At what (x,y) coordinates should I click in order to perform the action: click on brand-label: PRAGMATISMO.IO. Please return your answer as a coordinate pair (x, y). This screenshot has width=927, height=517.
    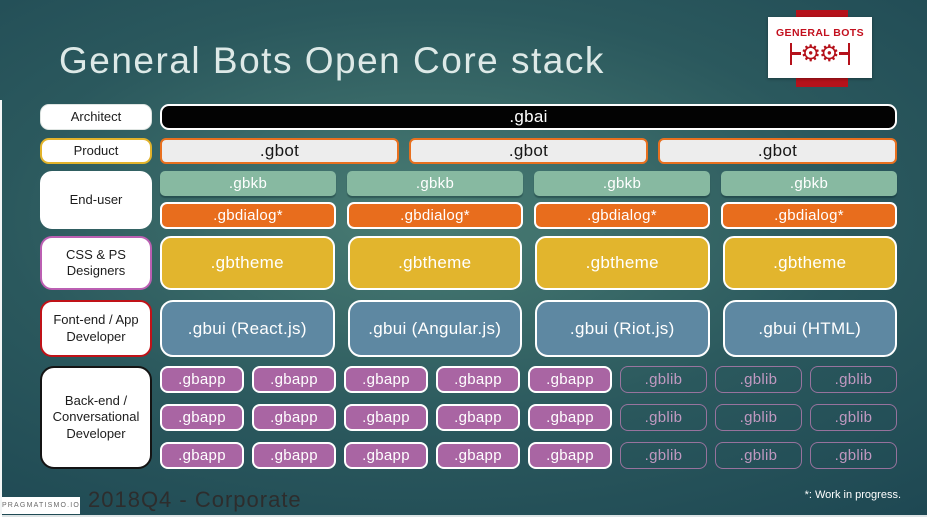
    Looking at the image, I should click on (41, 505).